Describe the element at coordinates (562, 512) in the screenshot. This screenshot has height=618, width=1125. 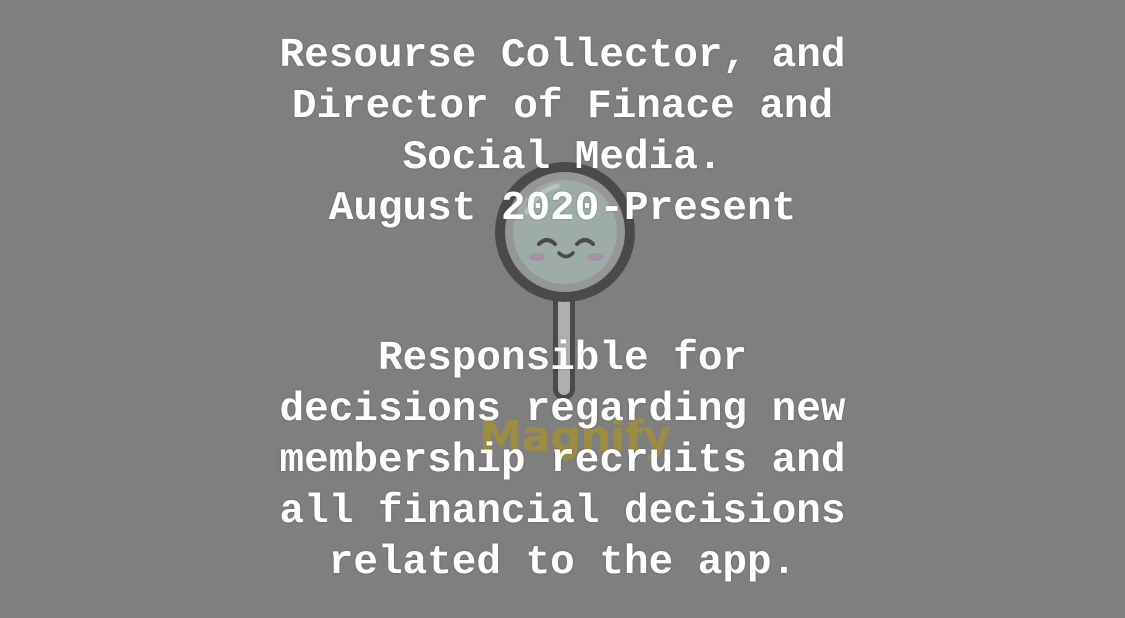
I see `description-line: all financial decisions` at that location.